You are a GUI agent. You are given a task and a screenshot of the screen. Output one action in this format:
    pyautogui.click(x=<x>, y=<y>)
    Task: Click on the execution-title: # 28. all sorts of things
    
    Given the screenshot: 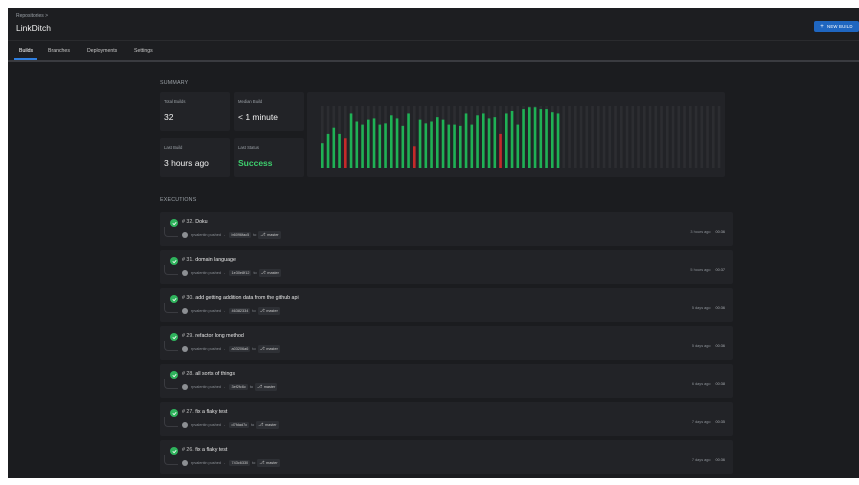 What is the action you would take?
    pyautogui.click(x=208, y=374)
    